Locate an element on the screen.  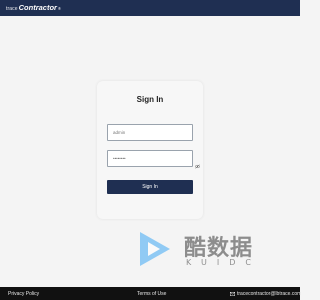
eye-icon is located at coordinates (197, 162).